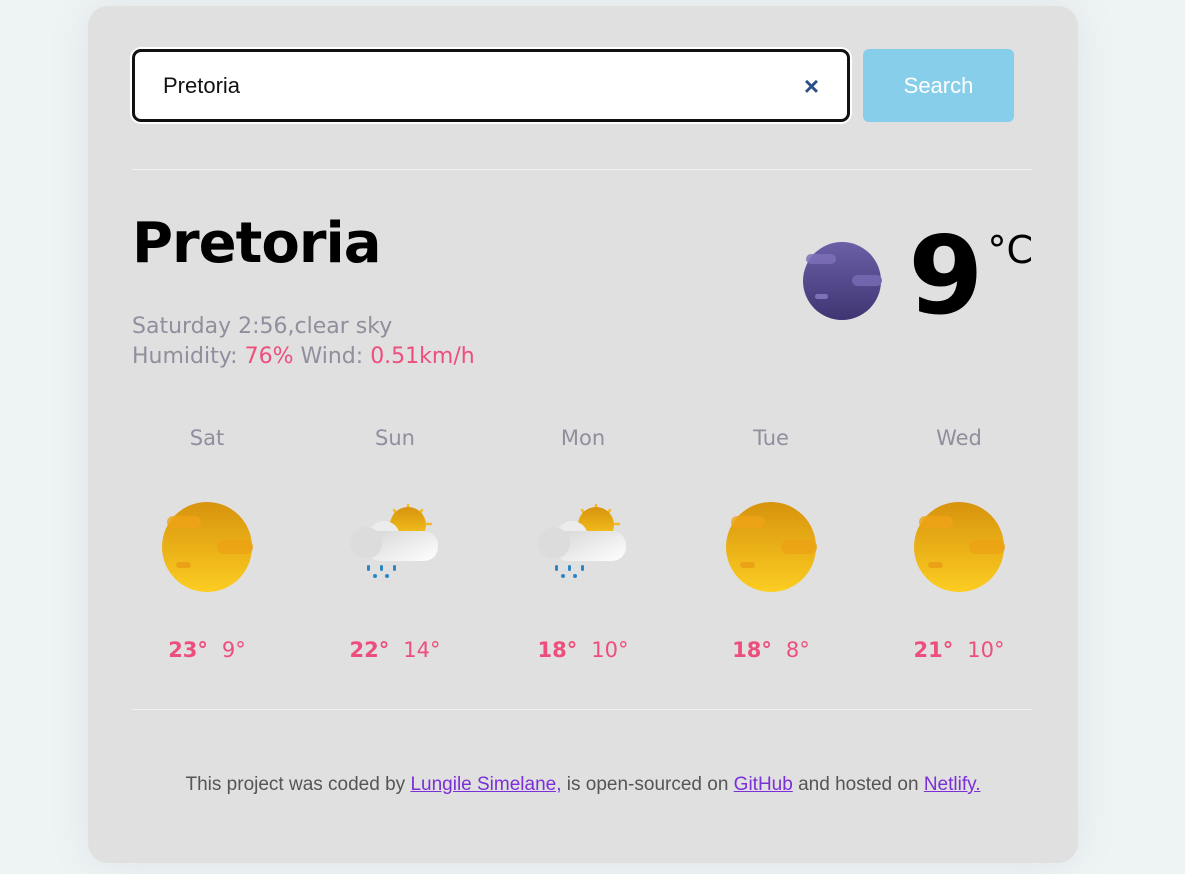 The image size is (1185, 874). I want to click on search-box: ×, so click(491, 85).